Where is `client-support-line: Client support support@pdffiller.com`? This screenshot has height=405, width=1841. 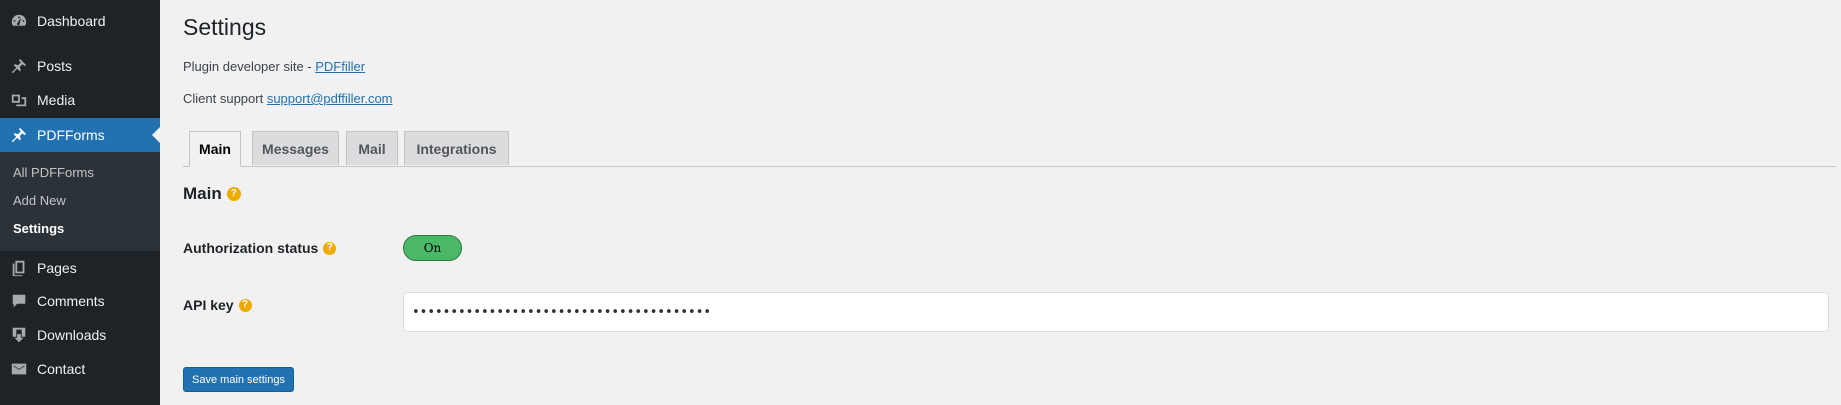
client-support-line: Client support support@pdffiller.com is located at coordinates (288, 98).